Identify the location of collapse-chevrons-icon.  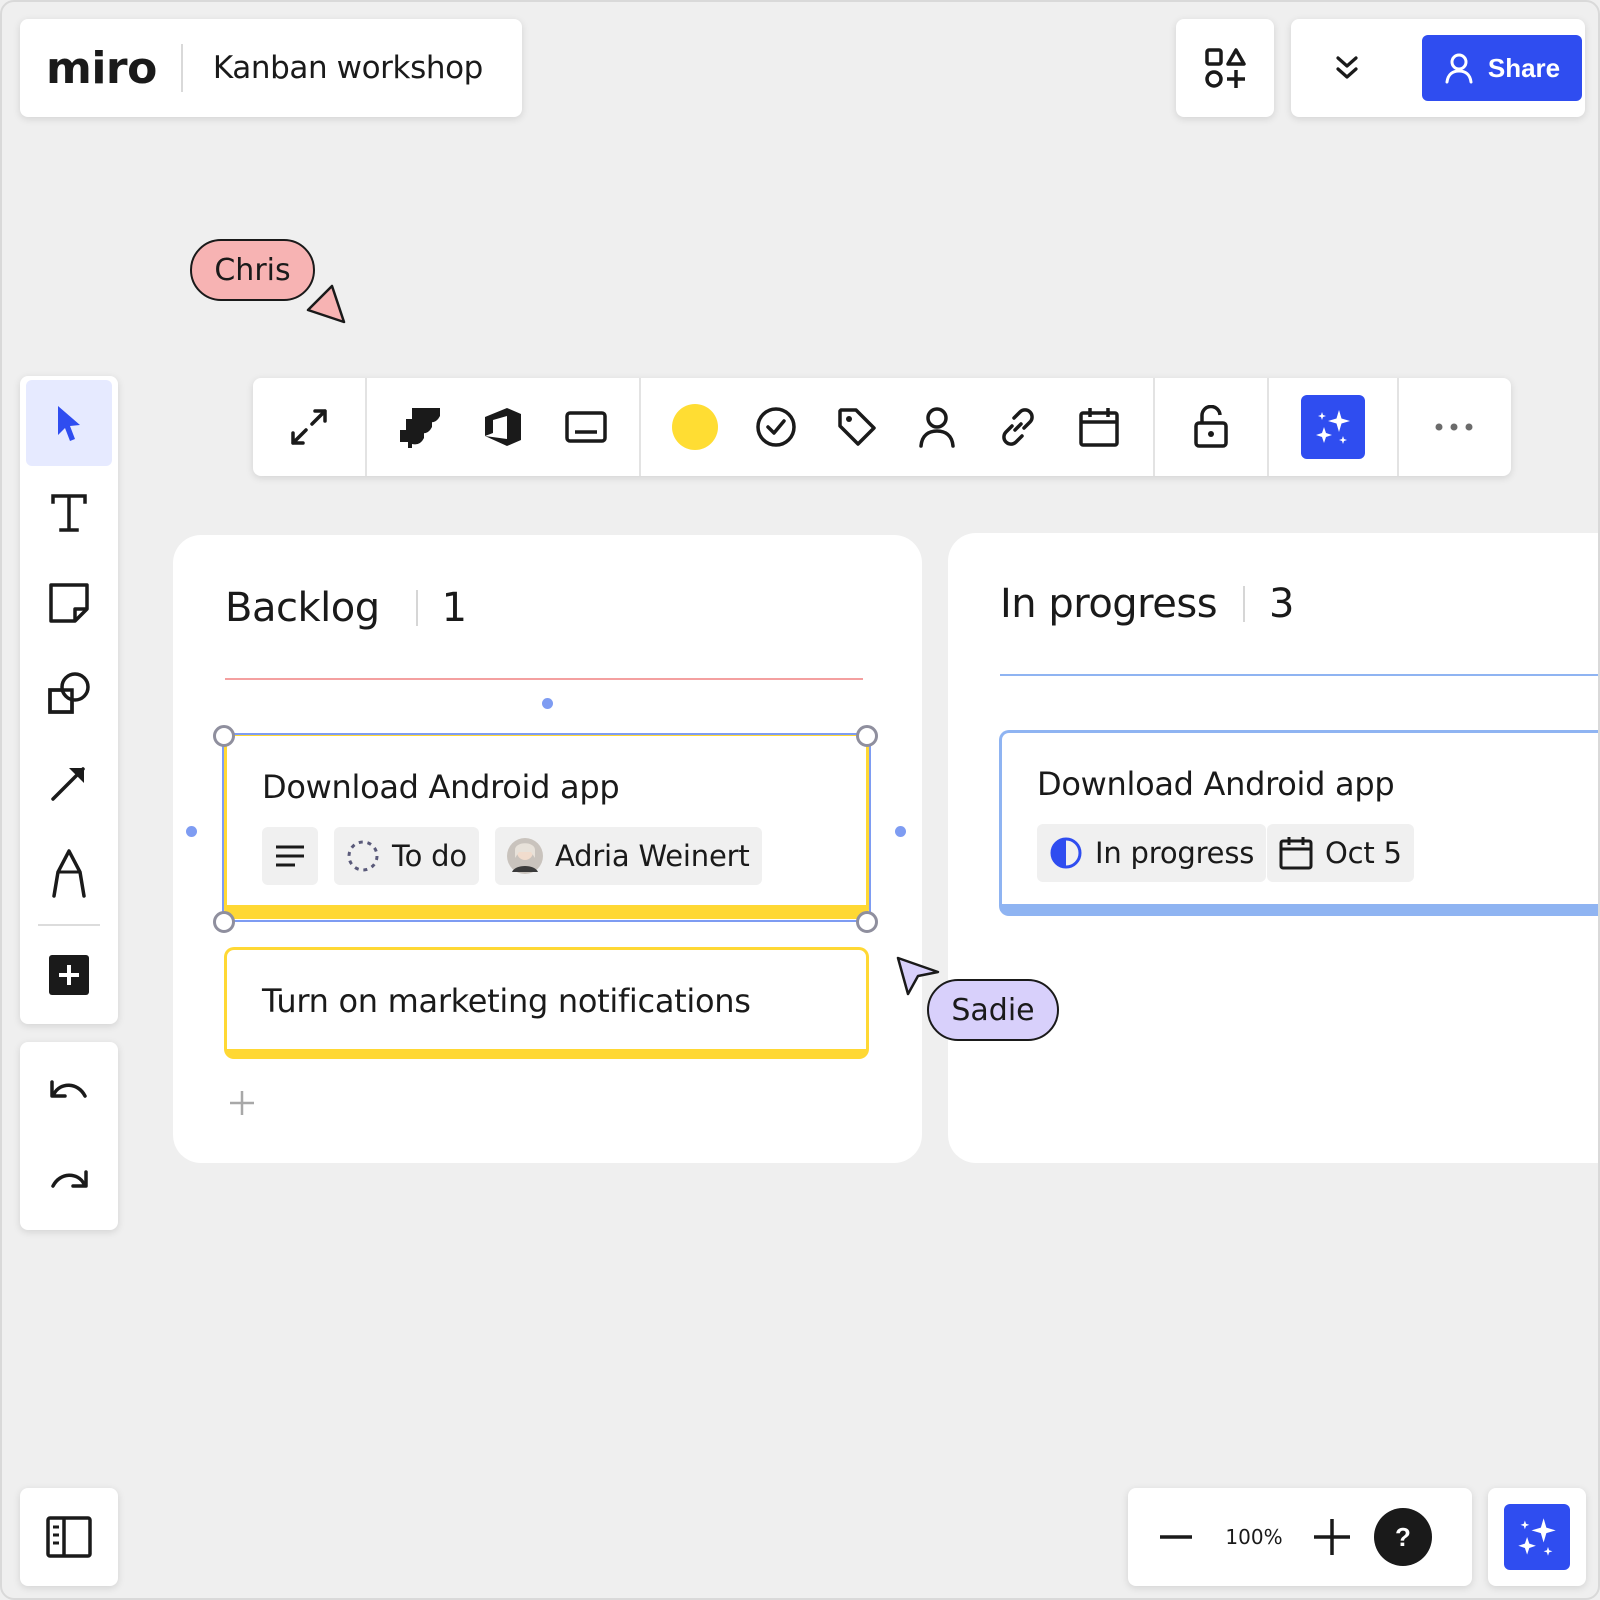
(1347, 68).